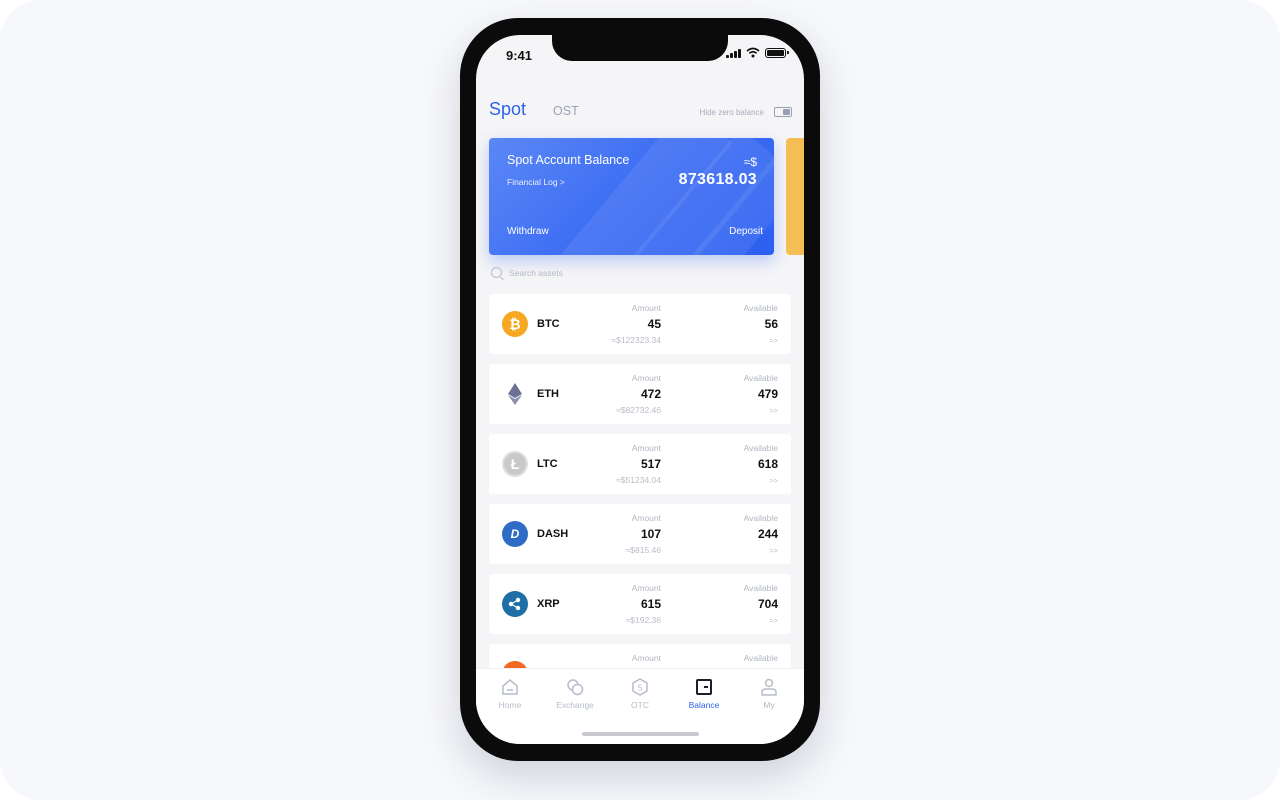 The image size is (1280, 800). Describe the element at coordinates (548, 604) in the screenshot. I see `asset-symbol: XRP` at that location.